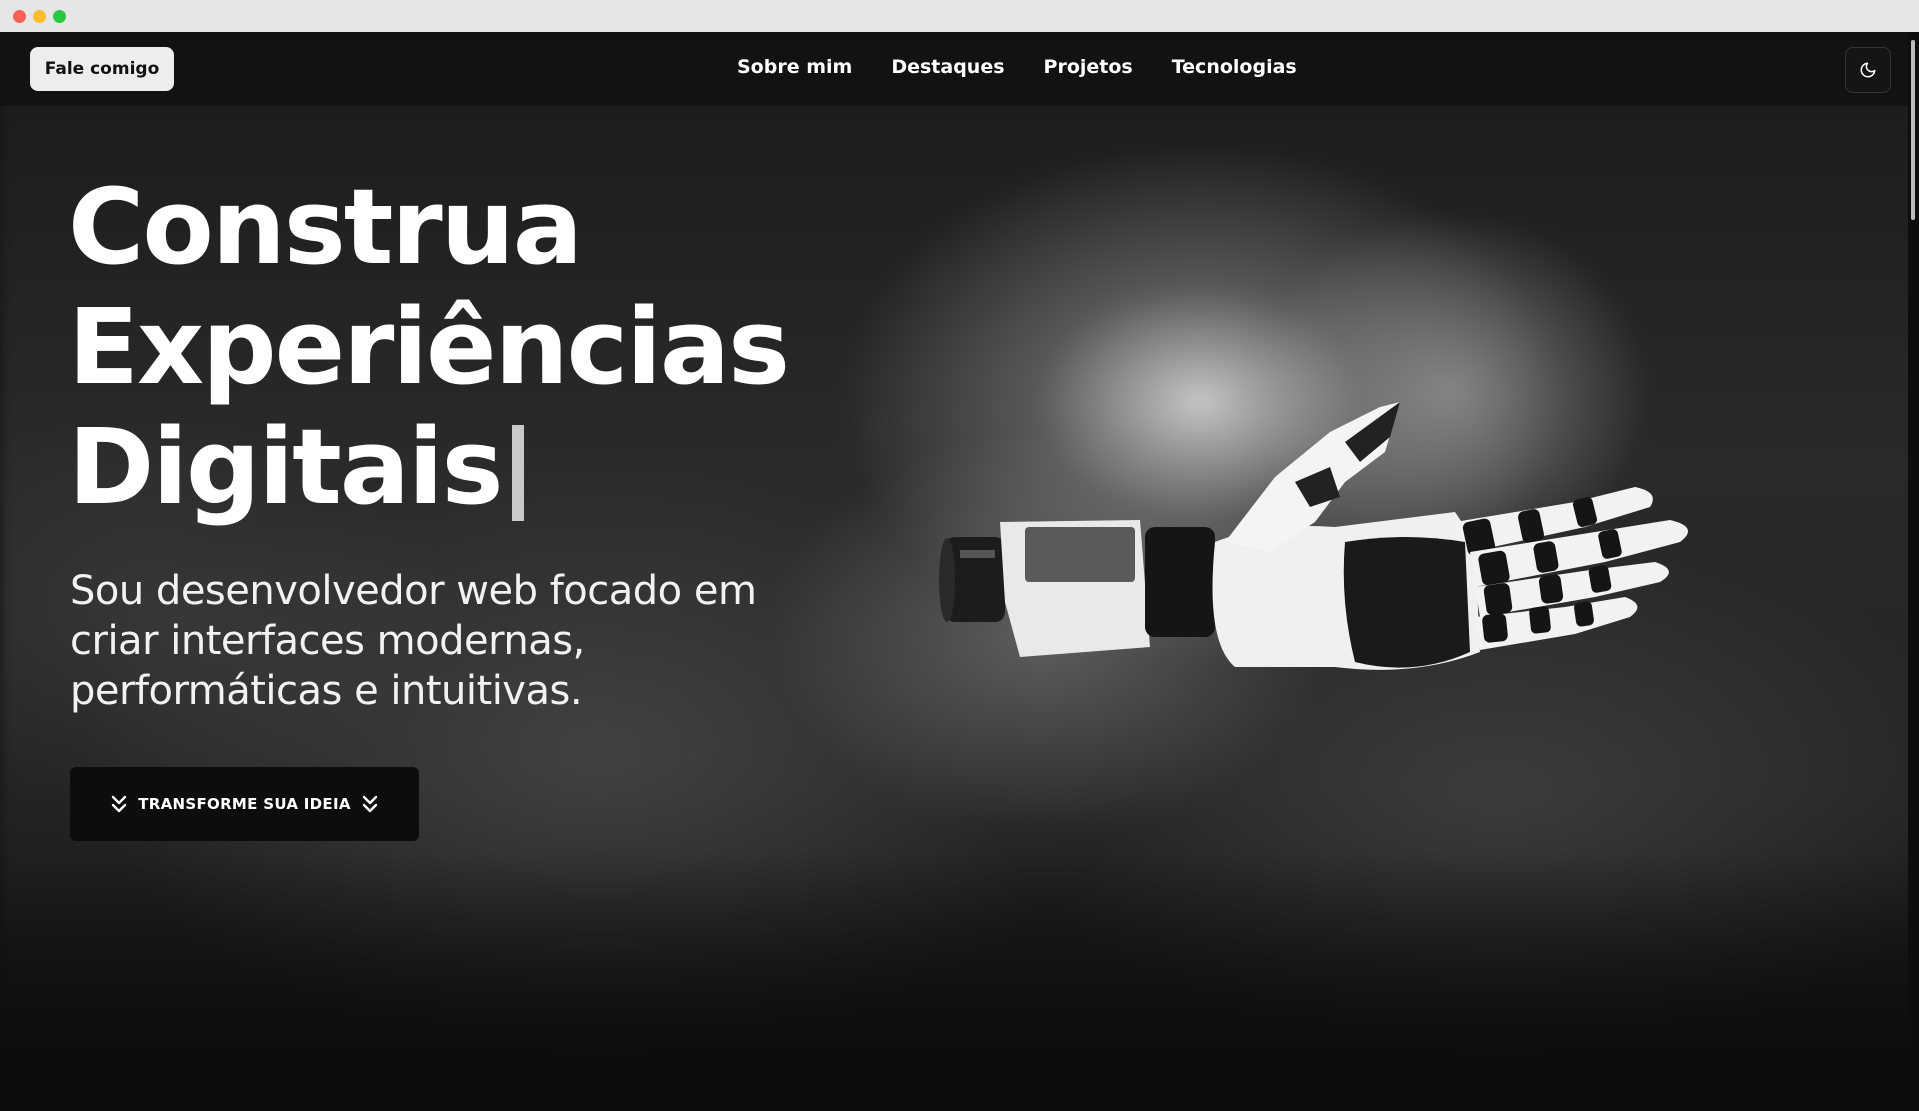  Describe the element at coordinates (1913, 571) in the screenshot. I see `page-scrollbar` at that location.